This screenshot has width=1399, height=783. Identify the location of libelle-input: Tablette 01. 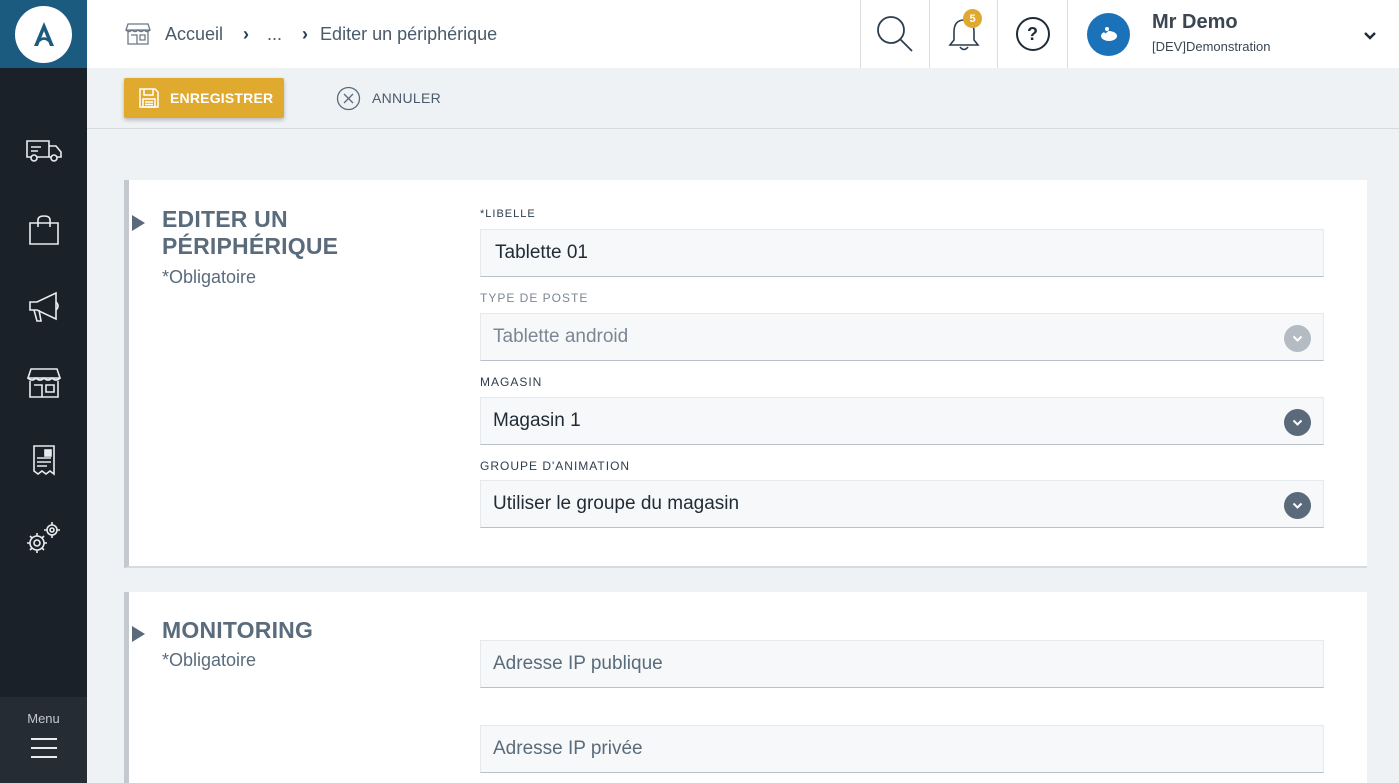
(902, 253).